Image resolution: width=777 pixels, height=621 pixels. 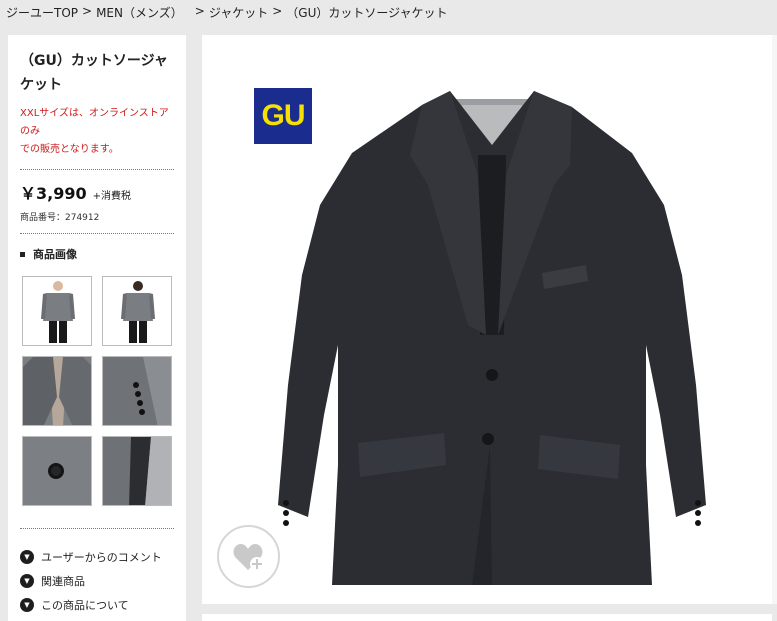 I want to click on product-title: （GU）カットソージャ ケット, so click(x=97, y=73).